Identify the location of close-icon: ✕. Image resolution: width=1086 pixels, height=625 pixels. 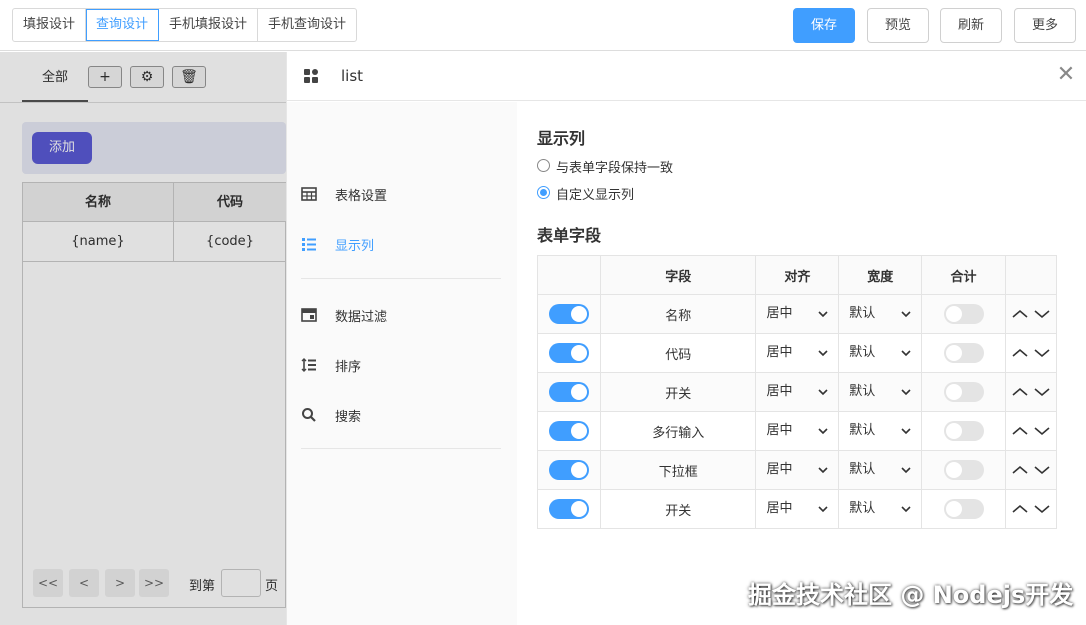
(1066, 75).